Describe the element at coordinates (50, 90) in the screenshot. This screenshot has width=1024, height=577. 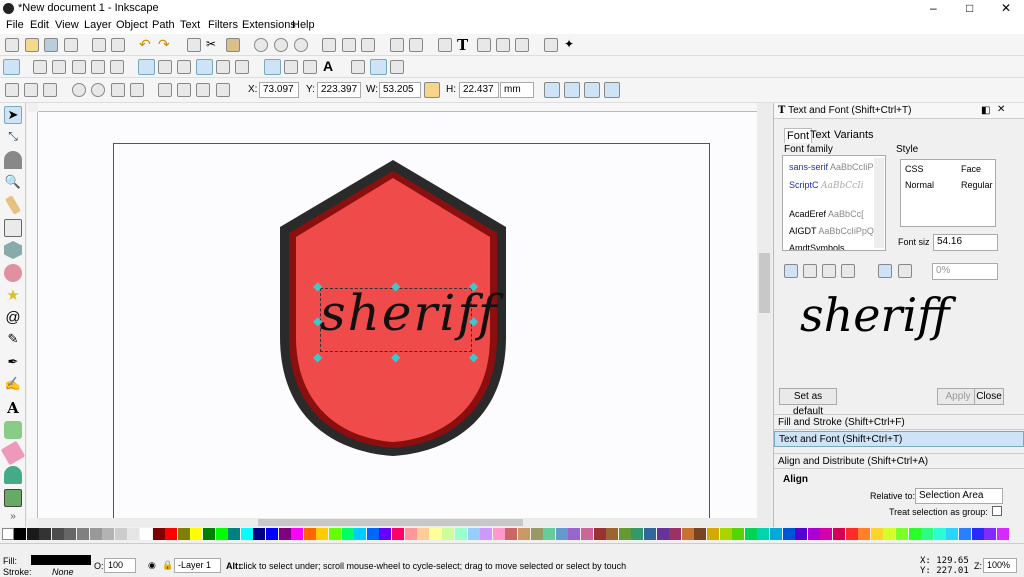
I see `deselect-icon` at that location.